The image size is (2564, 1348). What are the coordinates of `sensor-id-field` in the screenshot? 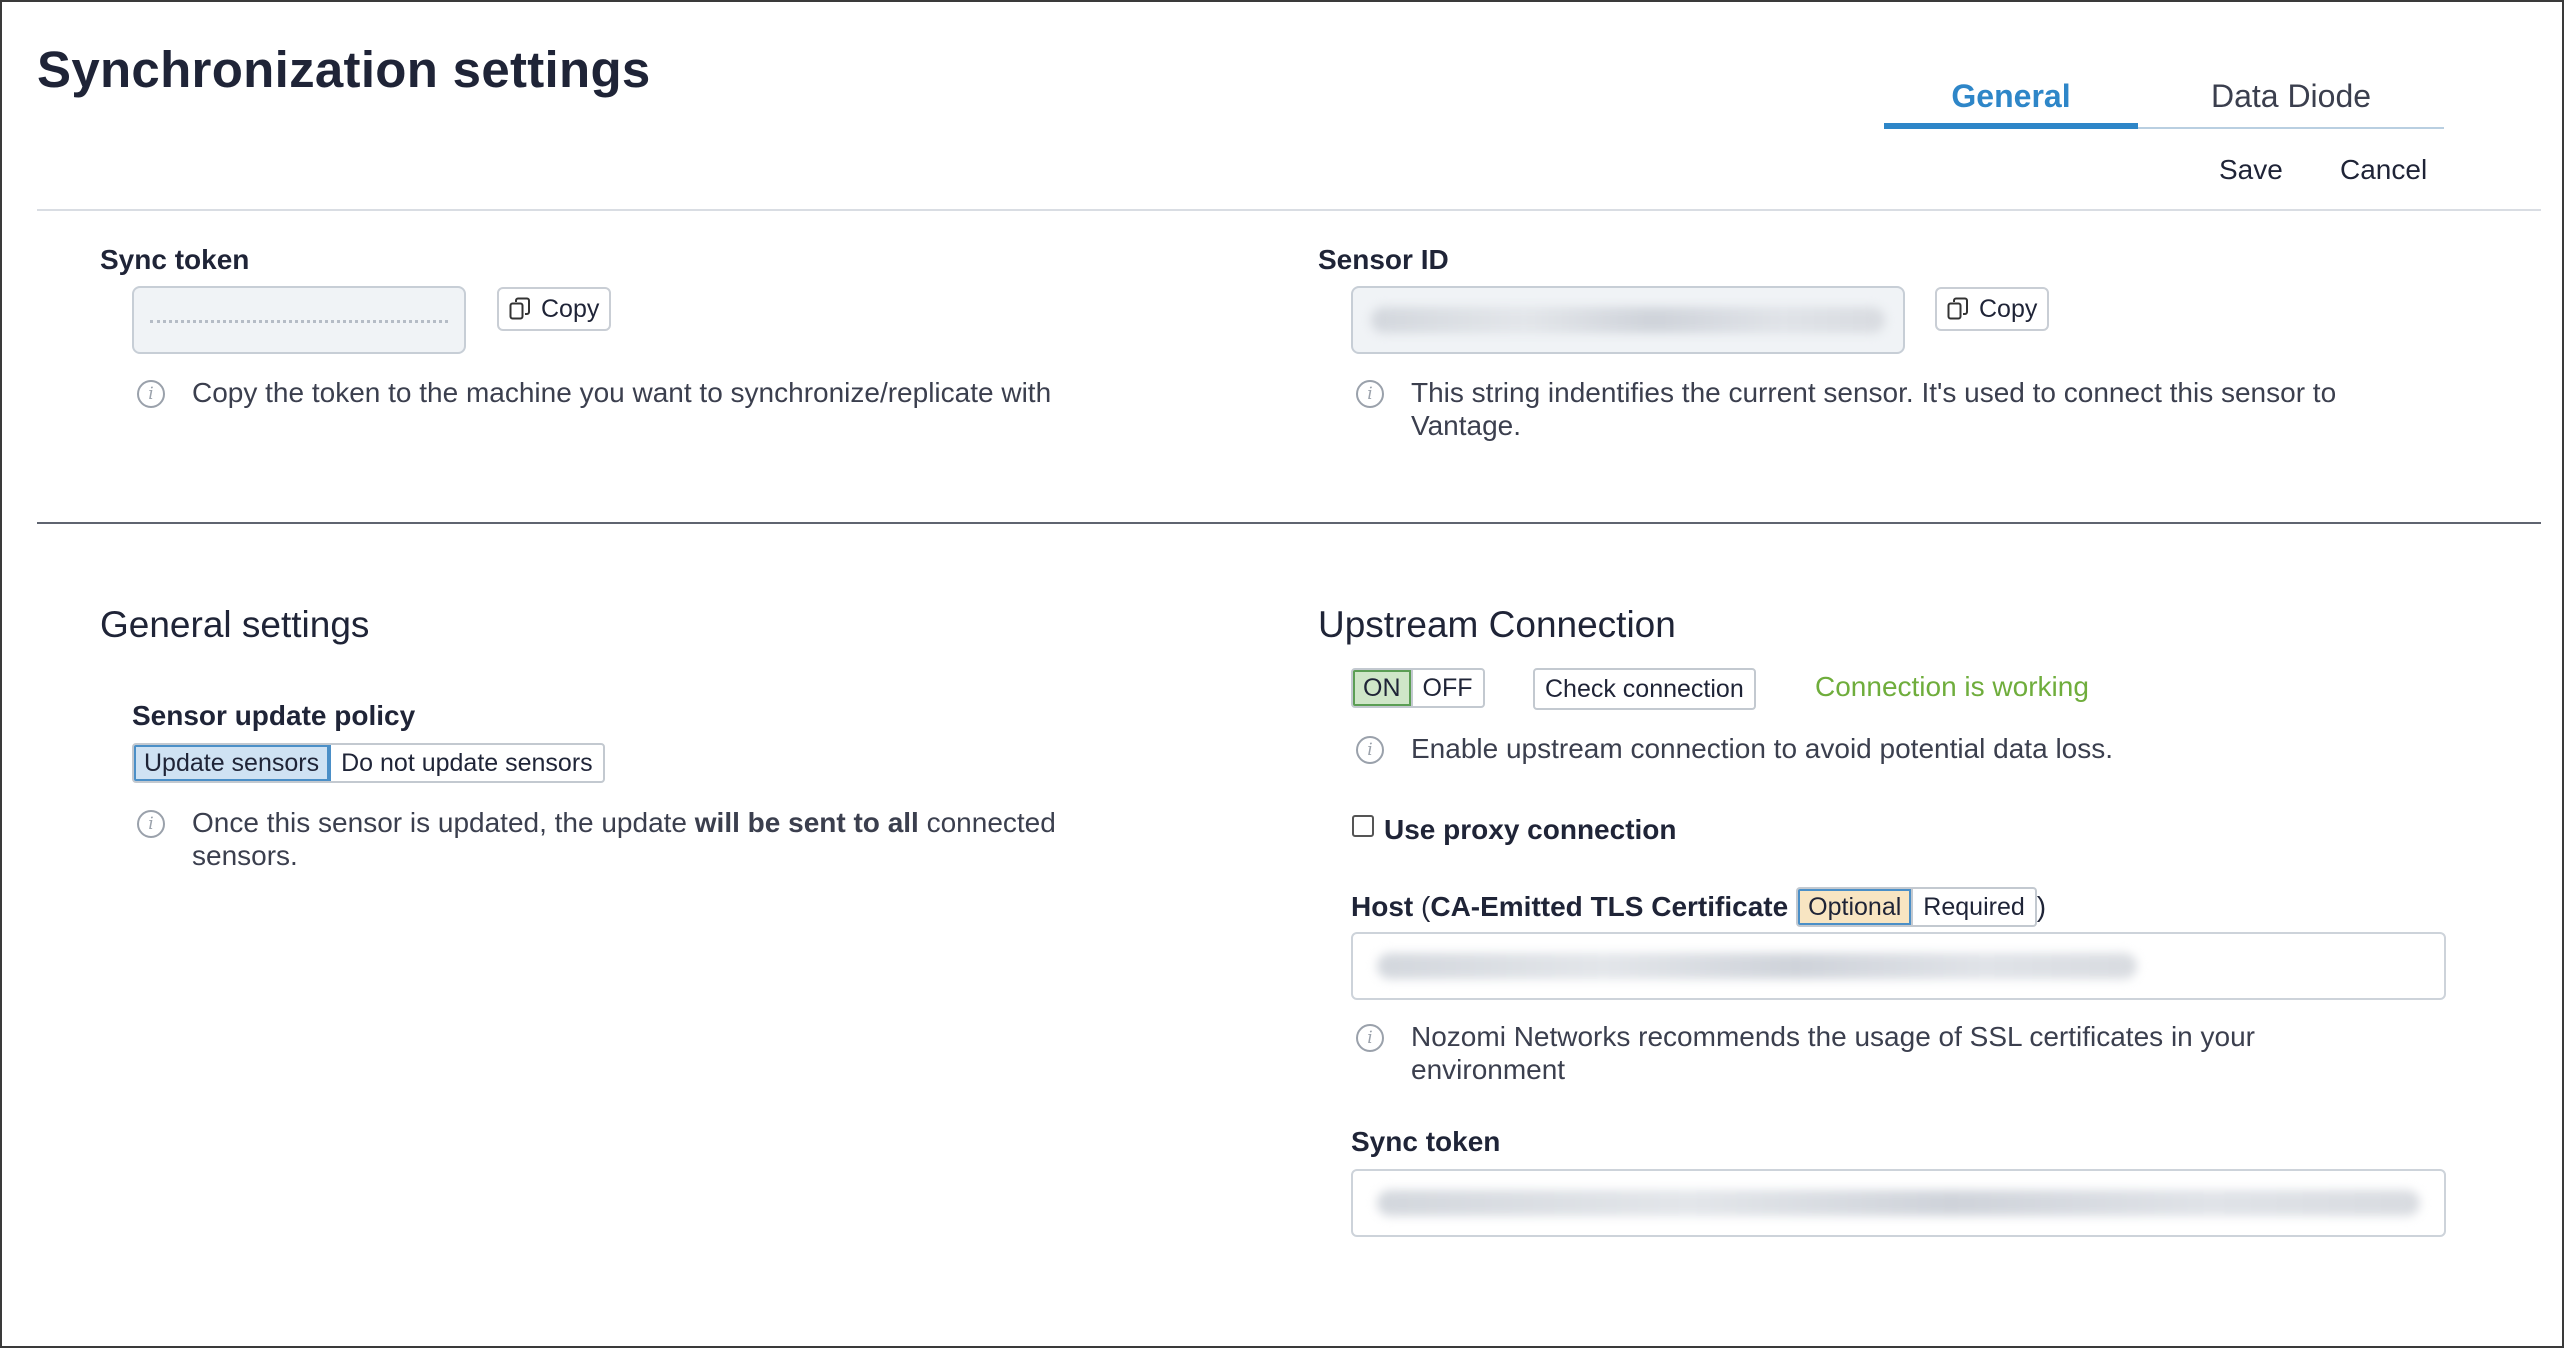 It's located at (1628, 320).